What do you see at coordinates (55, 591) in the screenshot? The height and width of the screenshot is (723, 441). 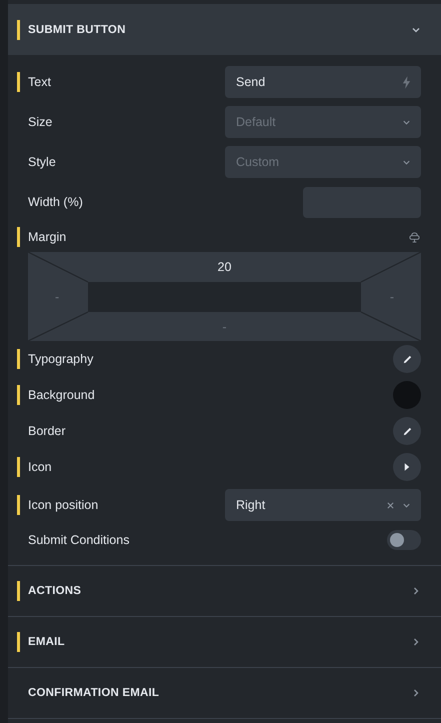 I see `section-title: ACTIONS` at bounding box center [55, 591].